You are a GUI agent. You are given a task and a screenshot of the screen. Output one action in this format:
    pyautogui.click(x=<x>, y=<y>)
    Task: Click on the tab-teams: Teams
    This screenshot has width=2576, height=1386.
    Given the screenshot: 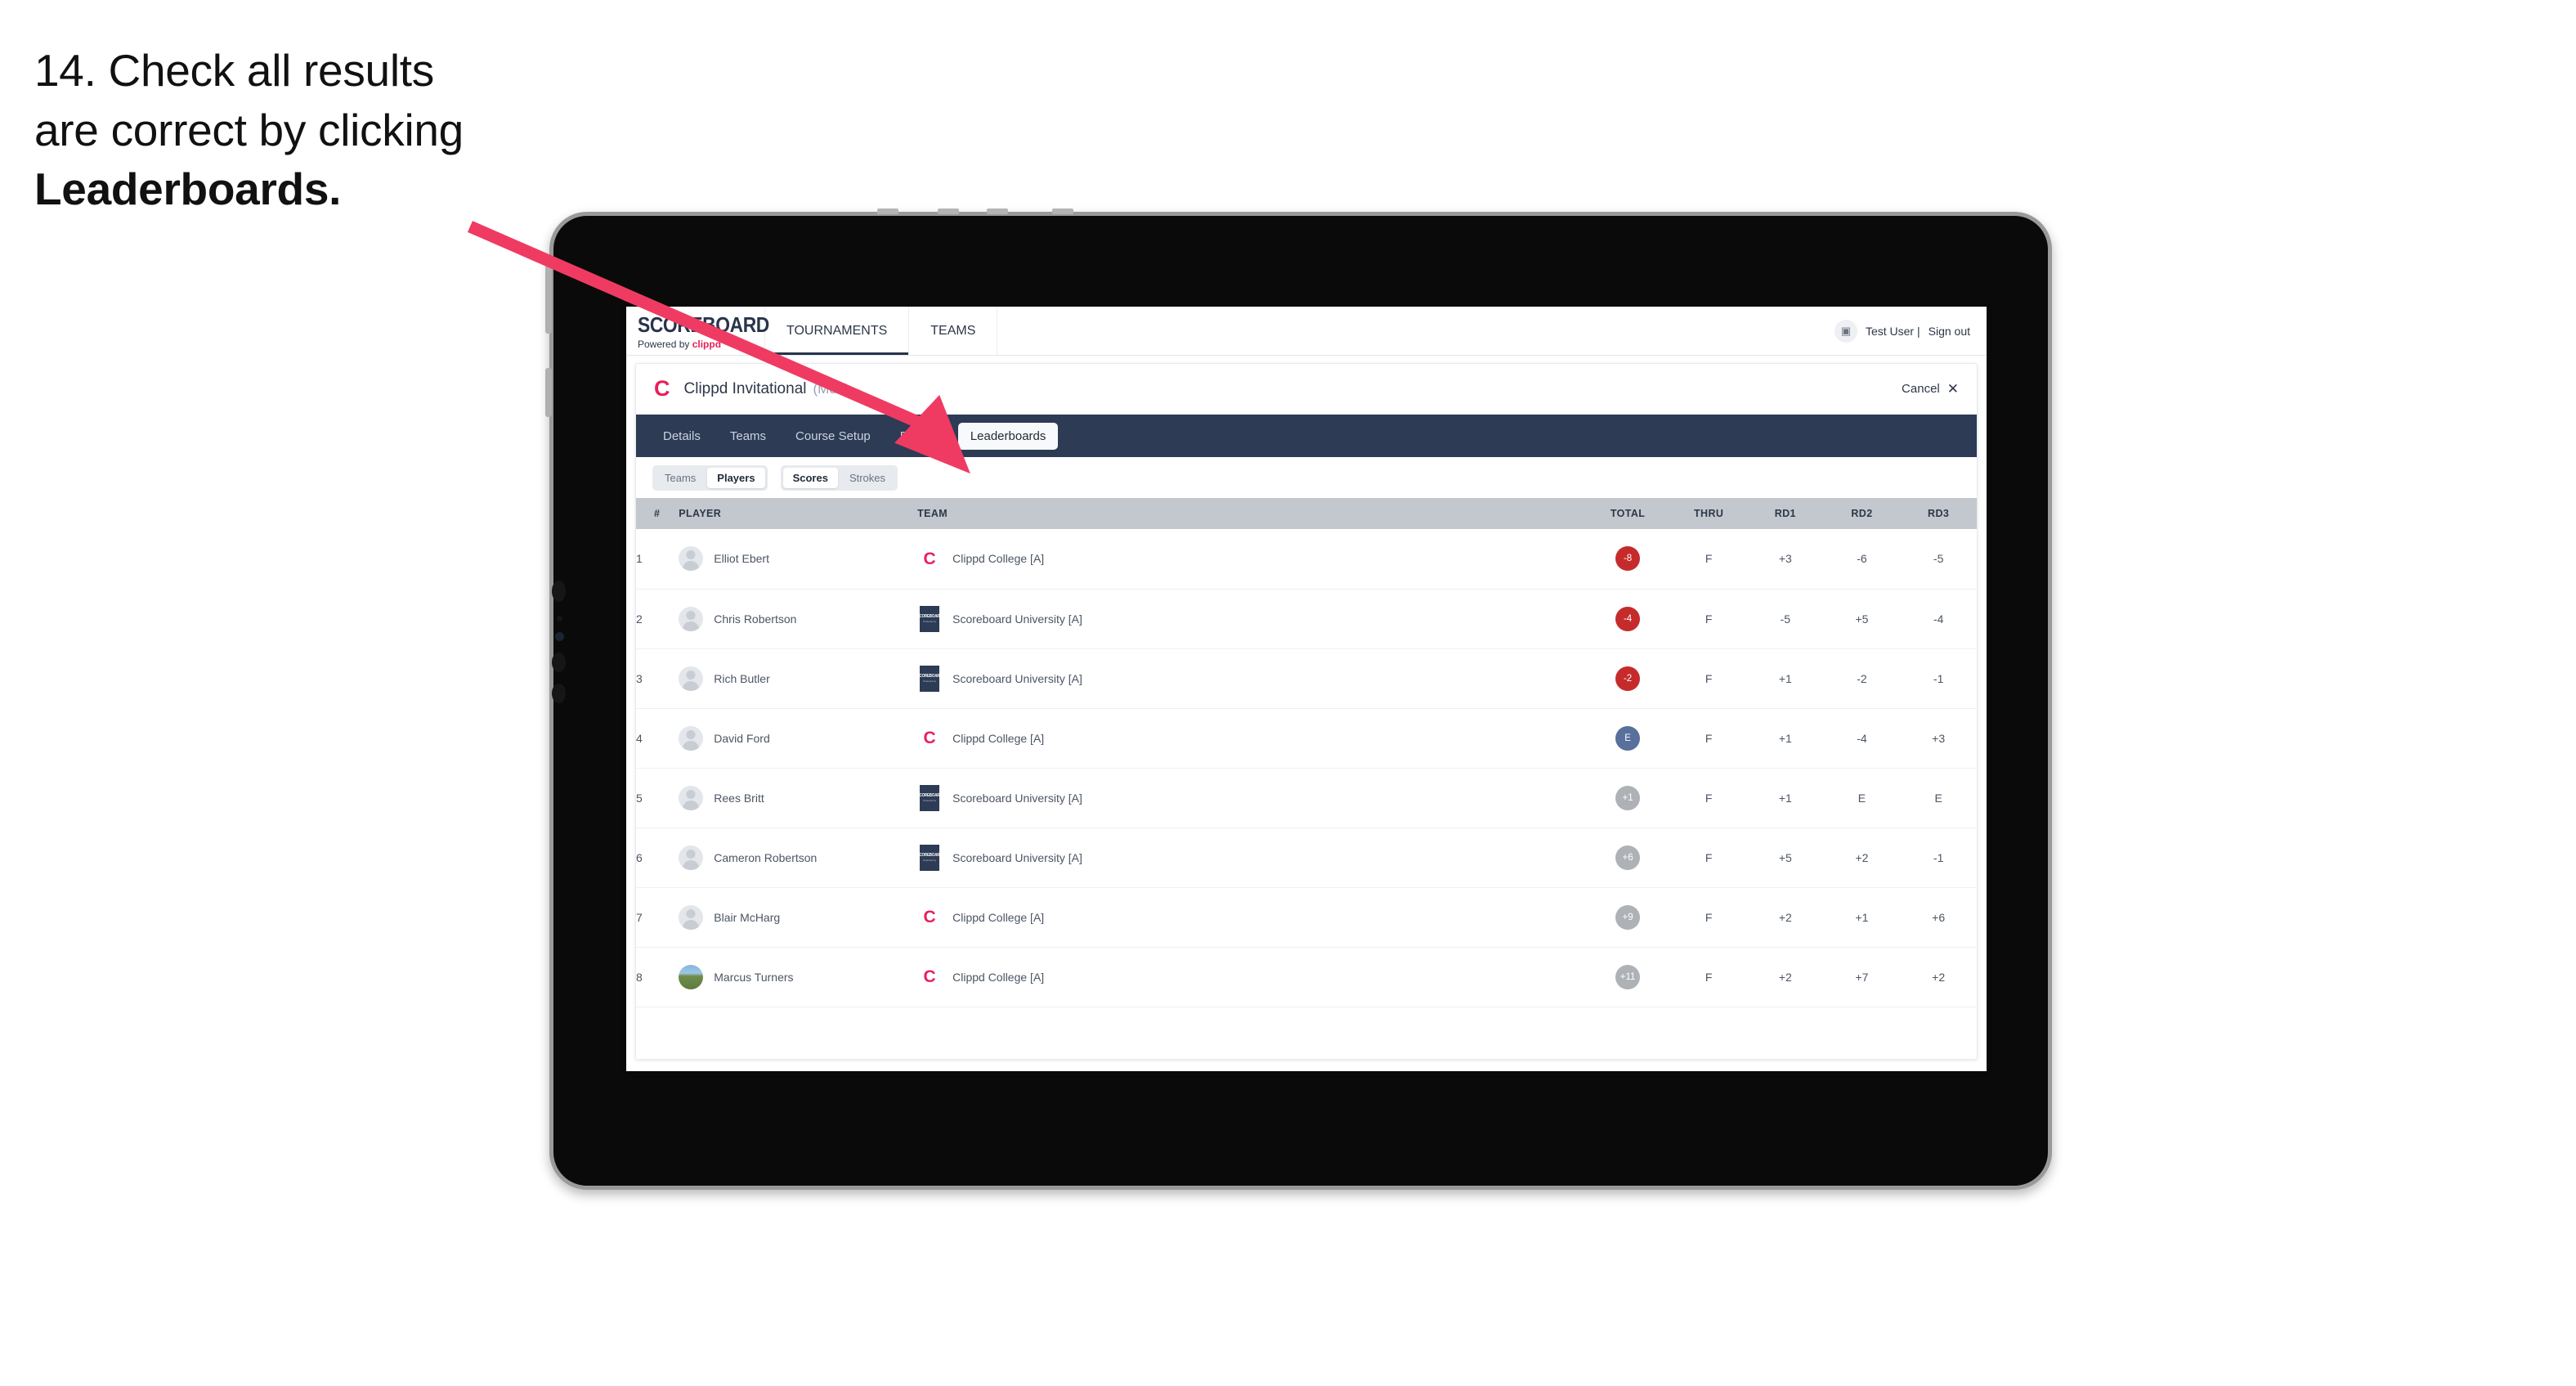 What is the action you would take?
    pyautogui.click(x=748, y=436)
    